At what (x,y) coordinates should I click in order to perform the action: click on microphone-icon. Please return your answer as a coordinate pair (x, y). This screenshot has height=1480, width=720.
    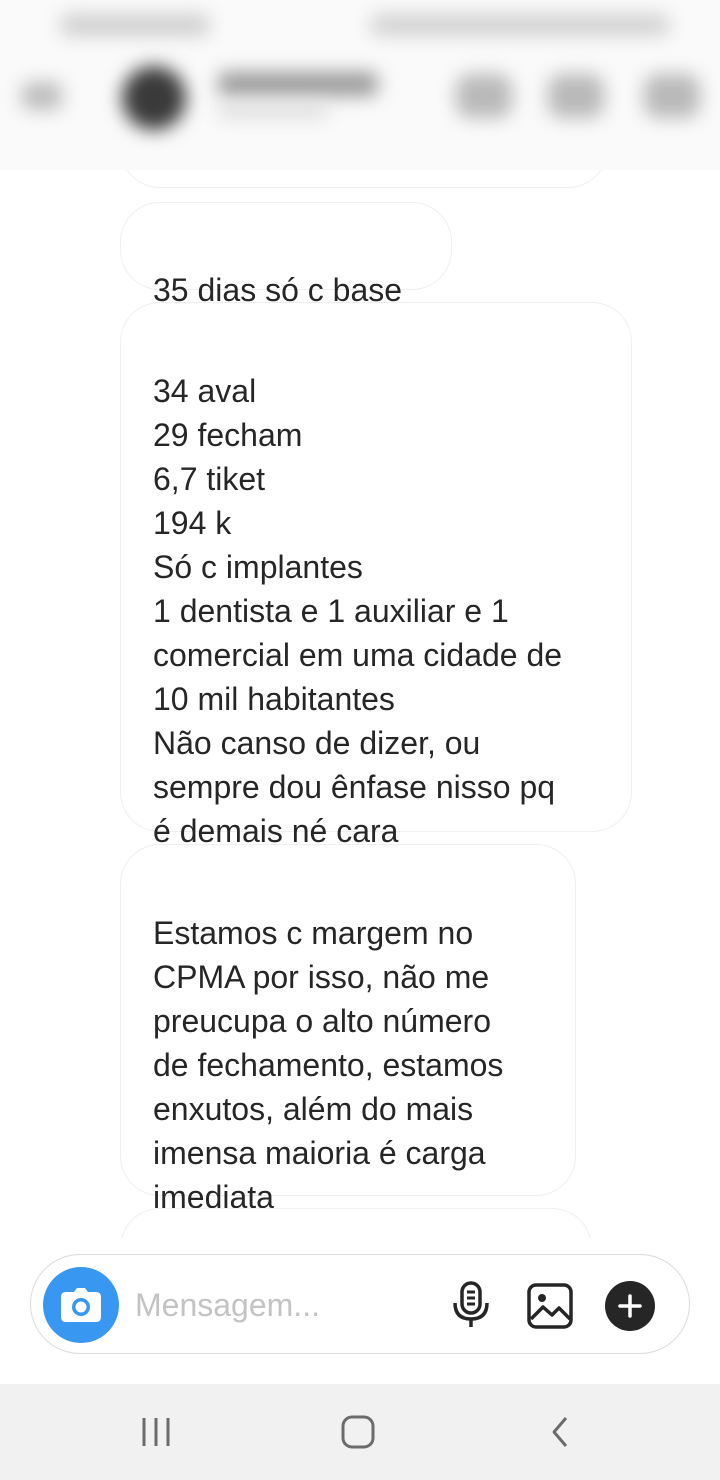
    Looking at the image, I should click on (471, 1304).